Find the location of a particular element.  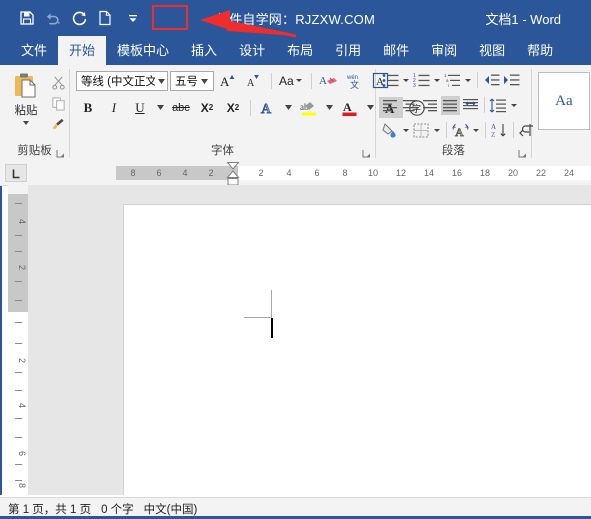

numbering-button: 1 2 3 is located at coordinates (421, 80).